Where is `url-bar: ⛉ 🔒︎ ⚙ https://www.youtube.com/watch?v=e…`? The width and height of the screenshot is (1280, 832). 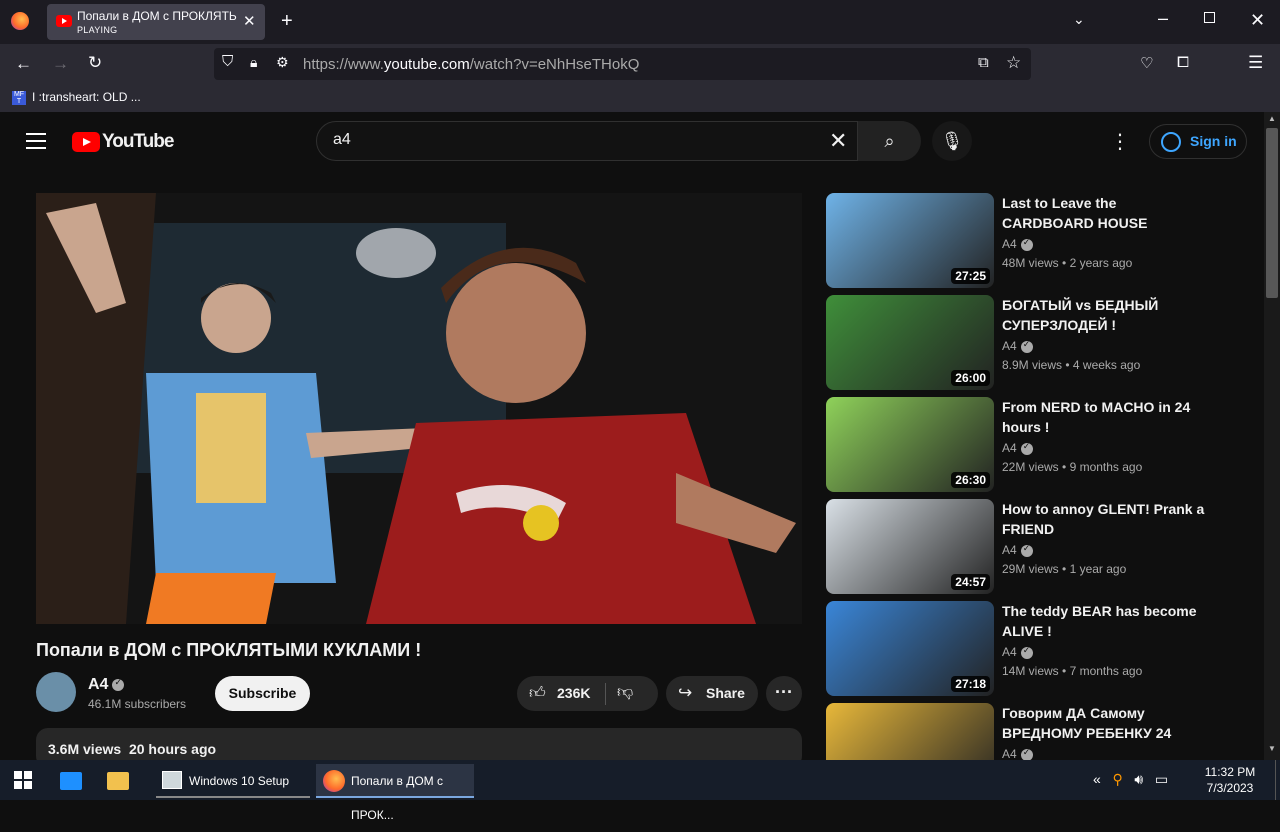 url-bar: ⛉ 🔒︎ ⚙ https://www.youtube.com/watch?v=e… is located at coordinates (622, 64).